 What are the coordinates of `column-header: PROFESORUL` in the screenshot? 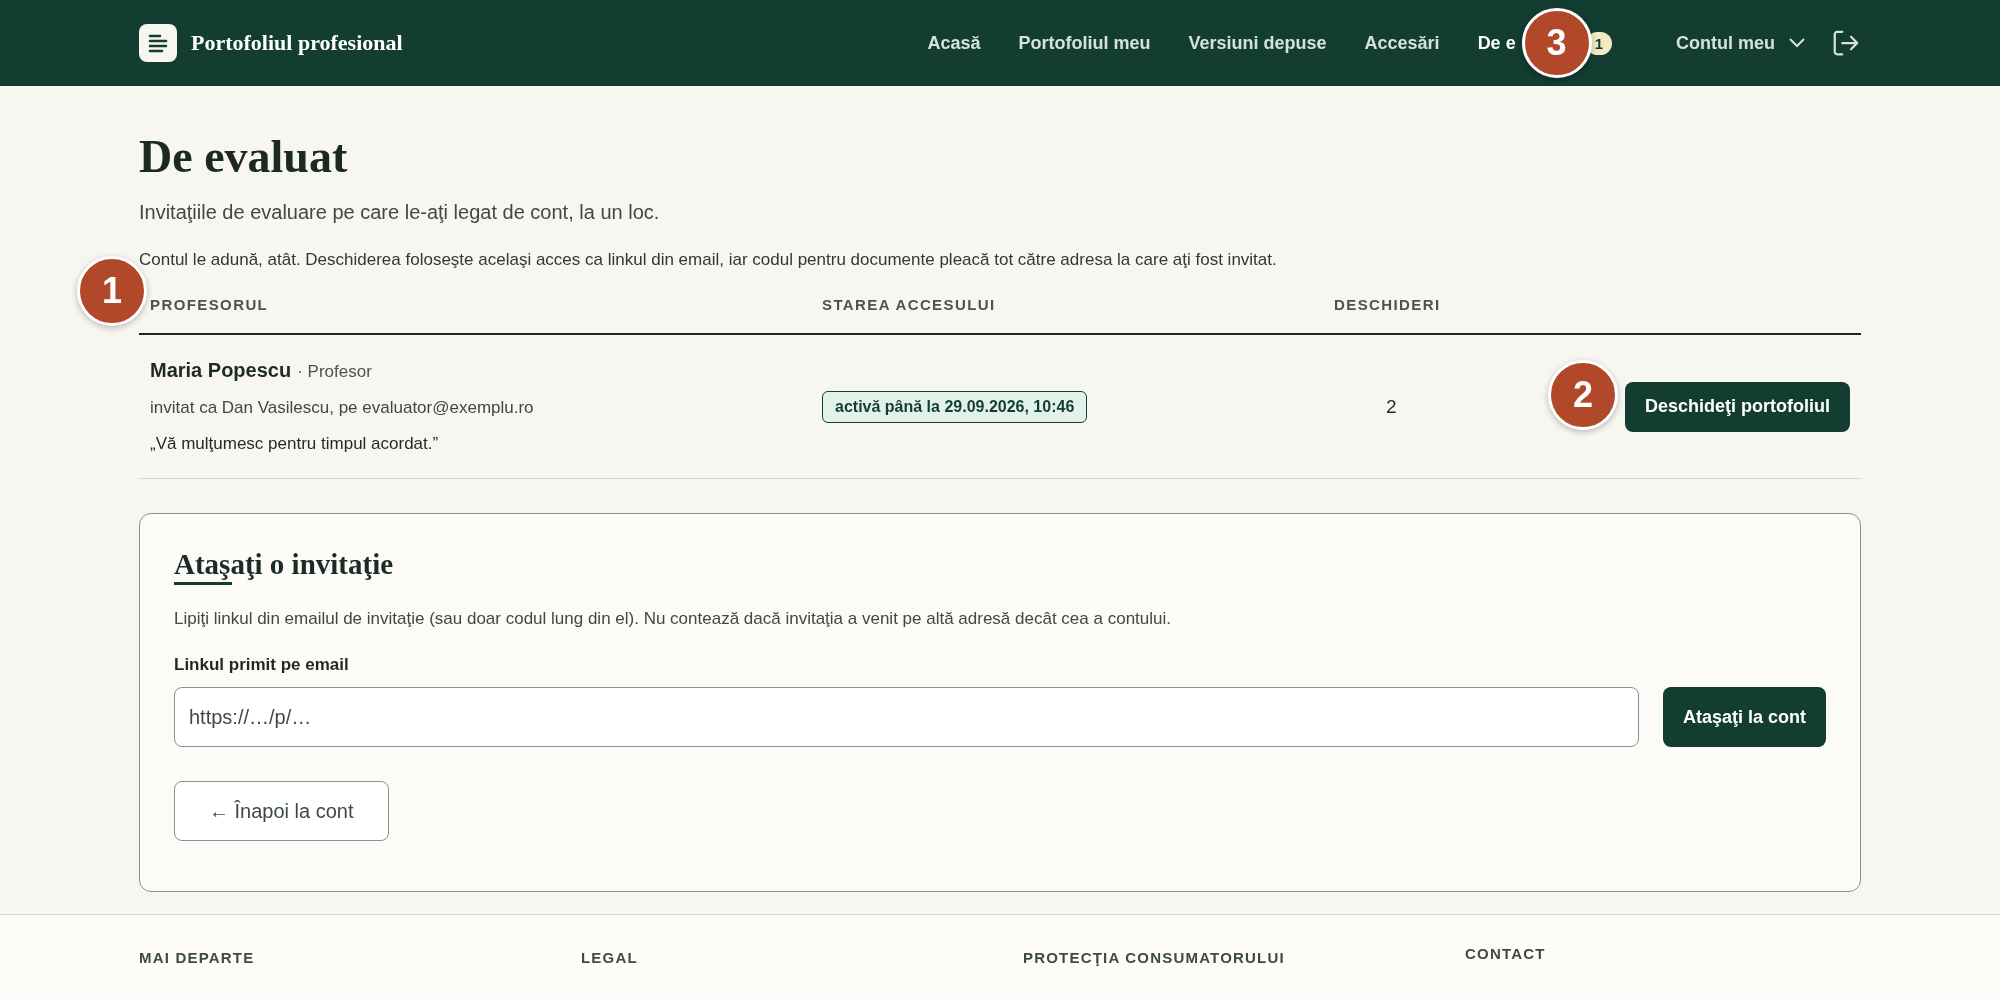 It's located at (210, 304).